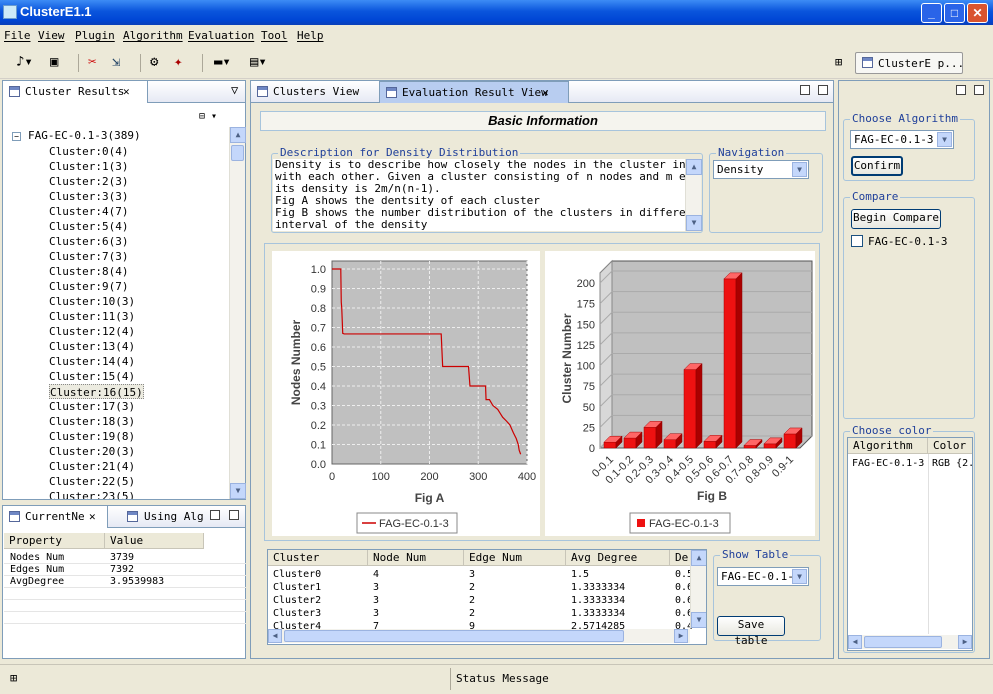 This screenshot has height=694, width=993. Describe the element at coordinates (888, 446) in the screenshot. I see `column-header: Algorithm` at that location.